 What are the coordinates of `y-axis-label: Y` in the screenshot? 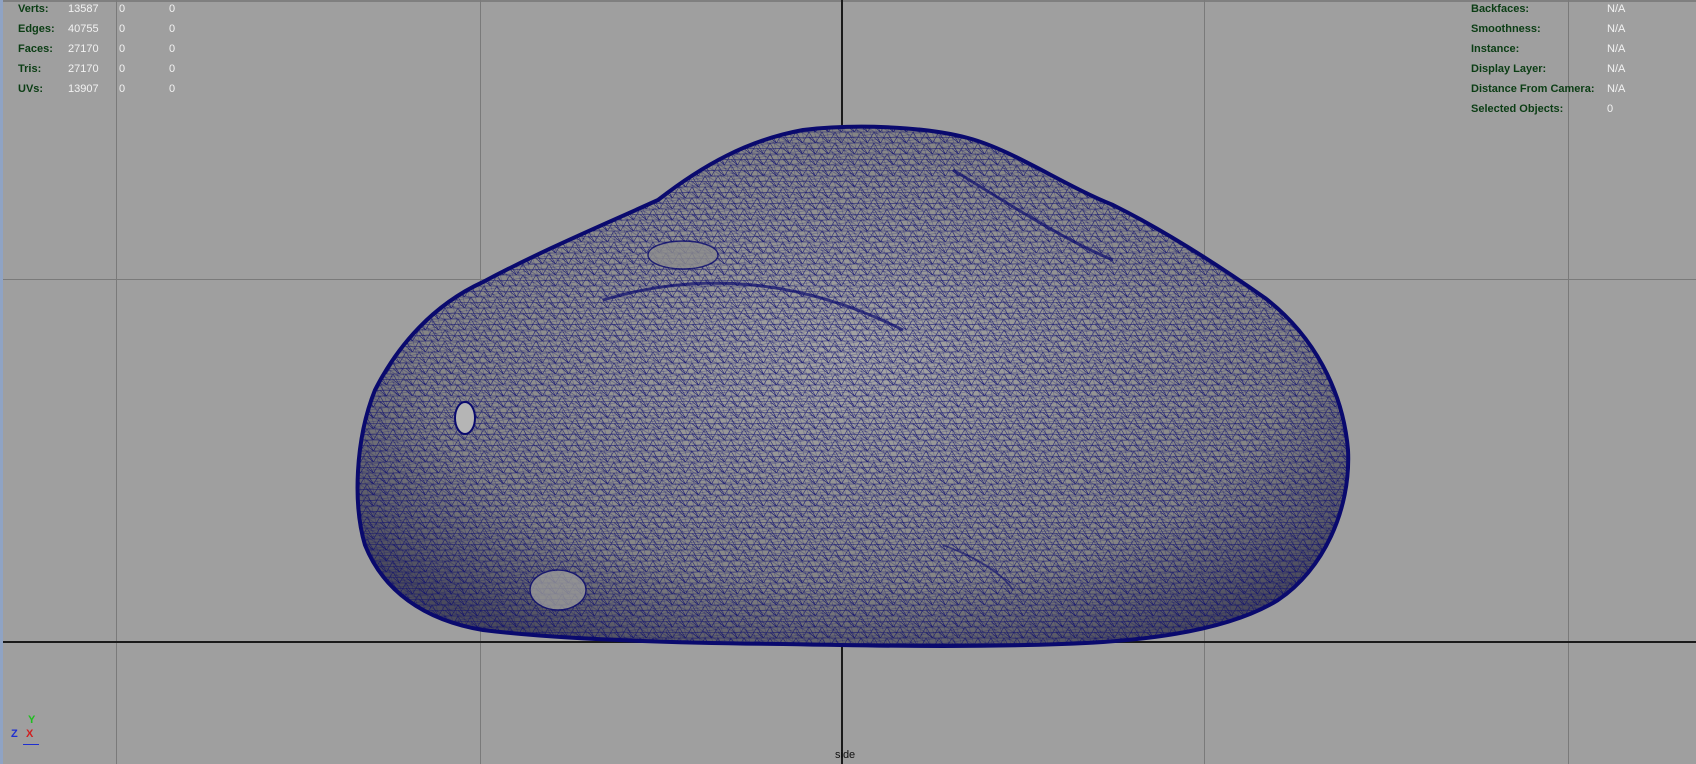 It's located at (32, 720).